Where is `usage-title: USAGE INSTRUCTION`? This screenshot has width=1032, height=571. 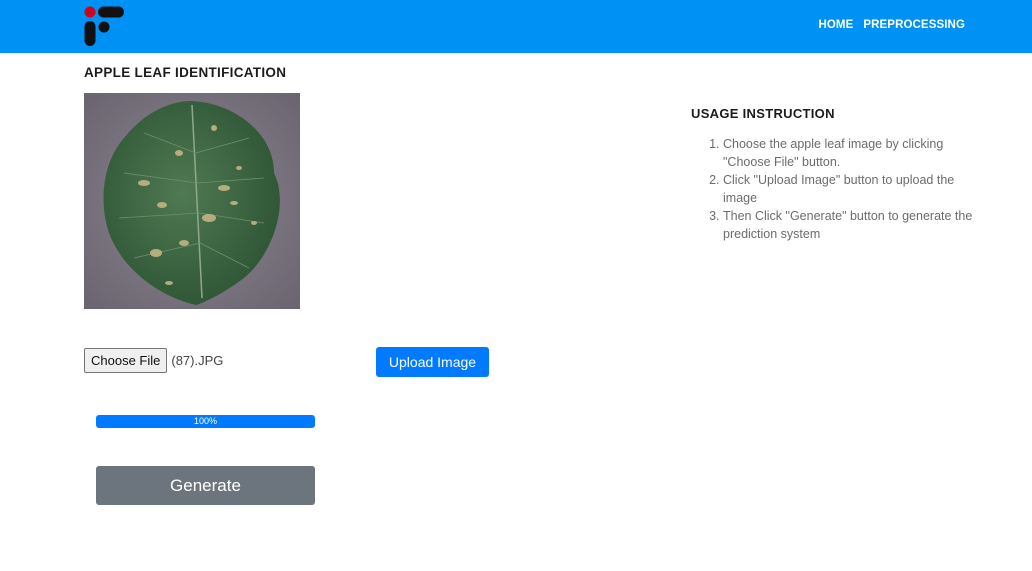
usage-title: USAGE INSTRUCTION is located at coordinates (763, 113).